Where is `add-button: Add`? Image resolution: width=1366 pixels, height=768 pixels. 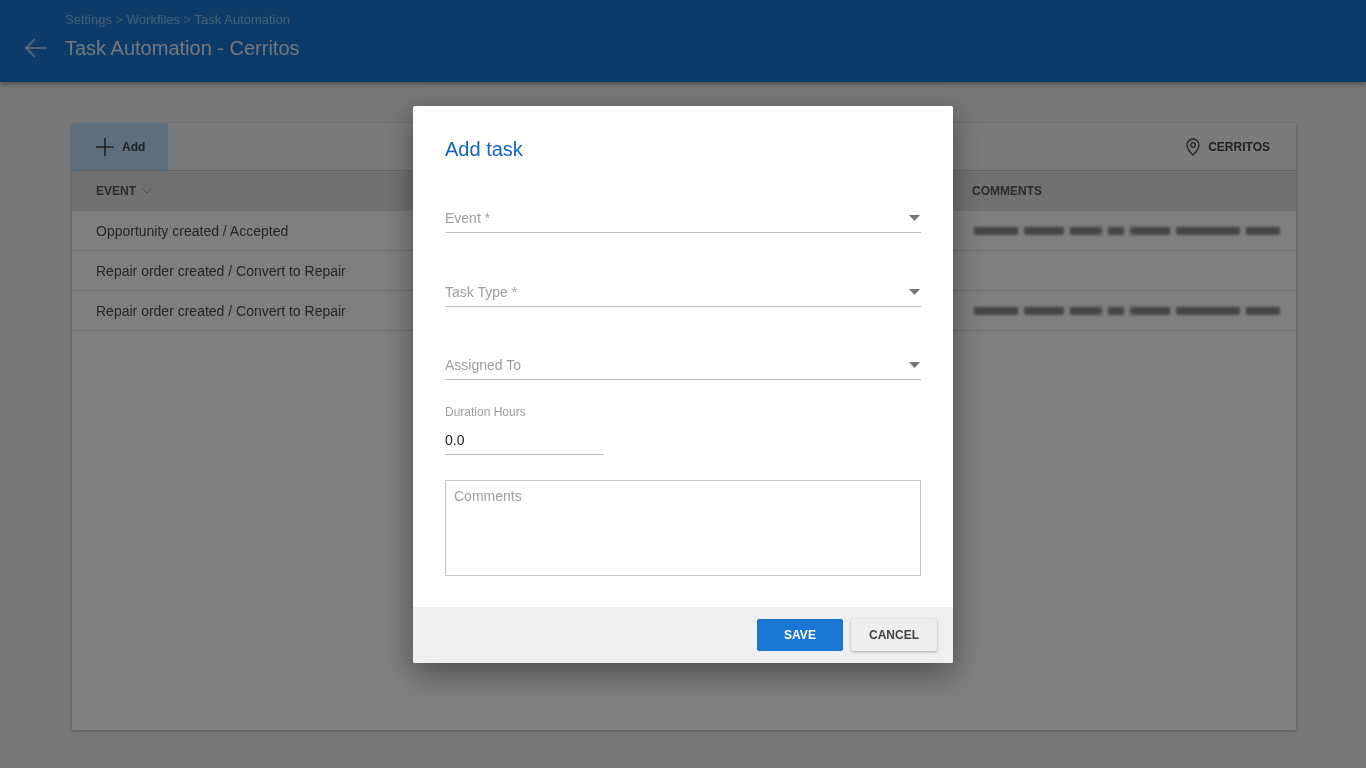
add-button: Add is located at coordinates (120, 146).